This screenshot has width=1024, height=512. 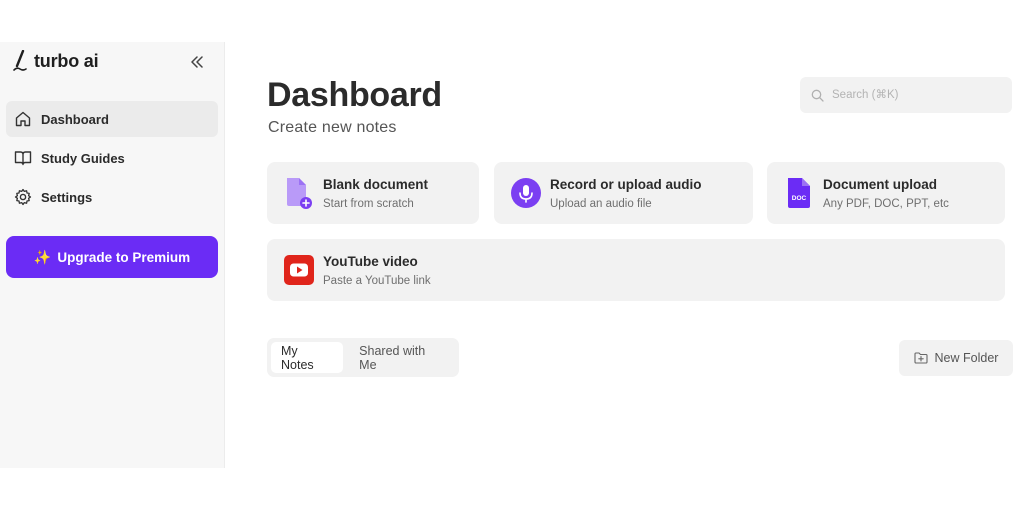 What do you see at coordinates (20, 60) in the screenshot?
I see `pen-logo-icon` at bounding box center [20, 60].